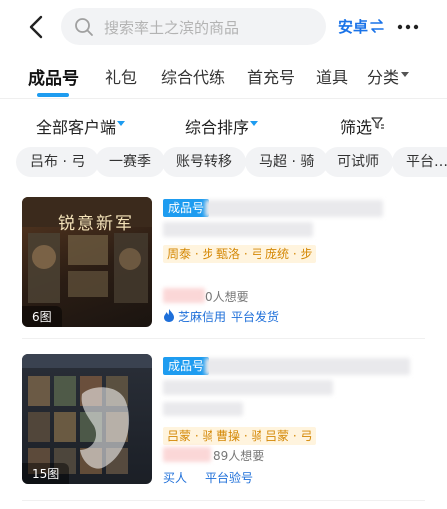  What do you see at coordinates (229, 478) in the screenshot?
I see `verification-label: 平台验号` at bounding box center [229, 478].